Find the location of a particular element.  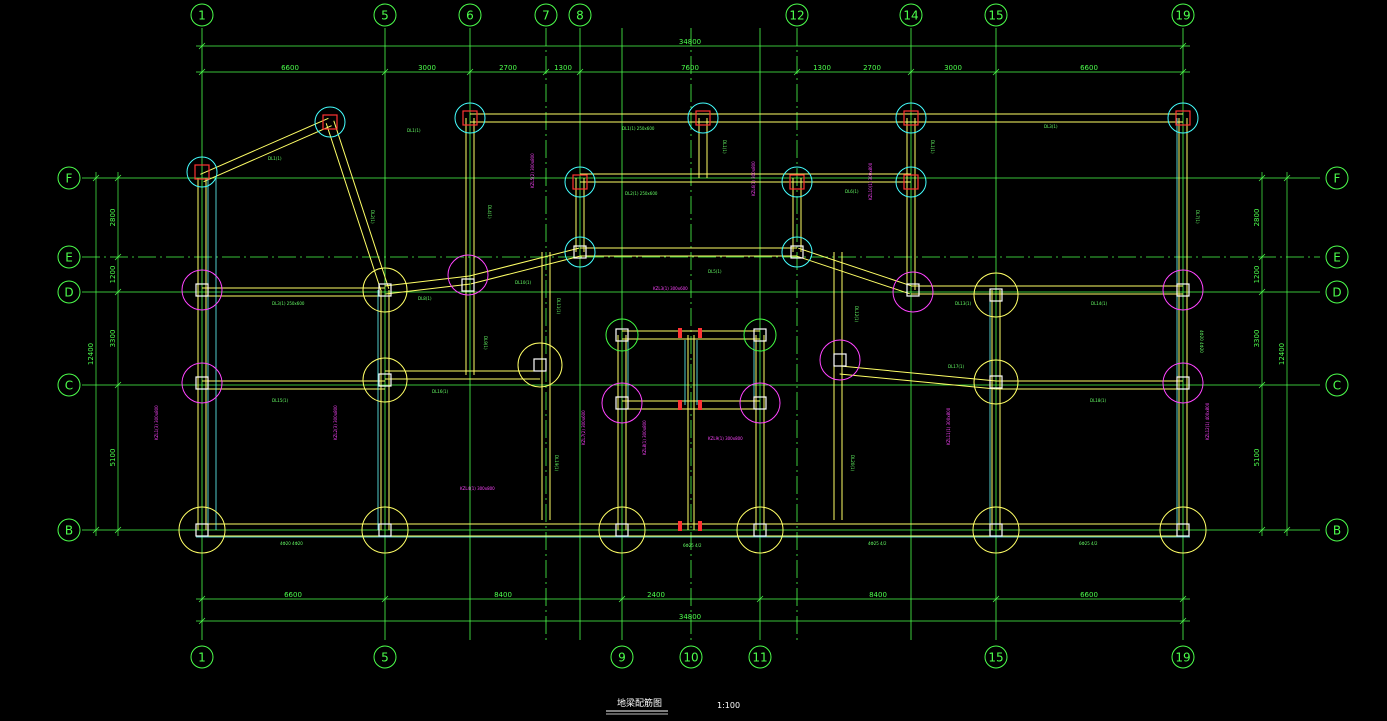

right-seg-dim-text-2: 3300 is located at coordinates (1257, 339).